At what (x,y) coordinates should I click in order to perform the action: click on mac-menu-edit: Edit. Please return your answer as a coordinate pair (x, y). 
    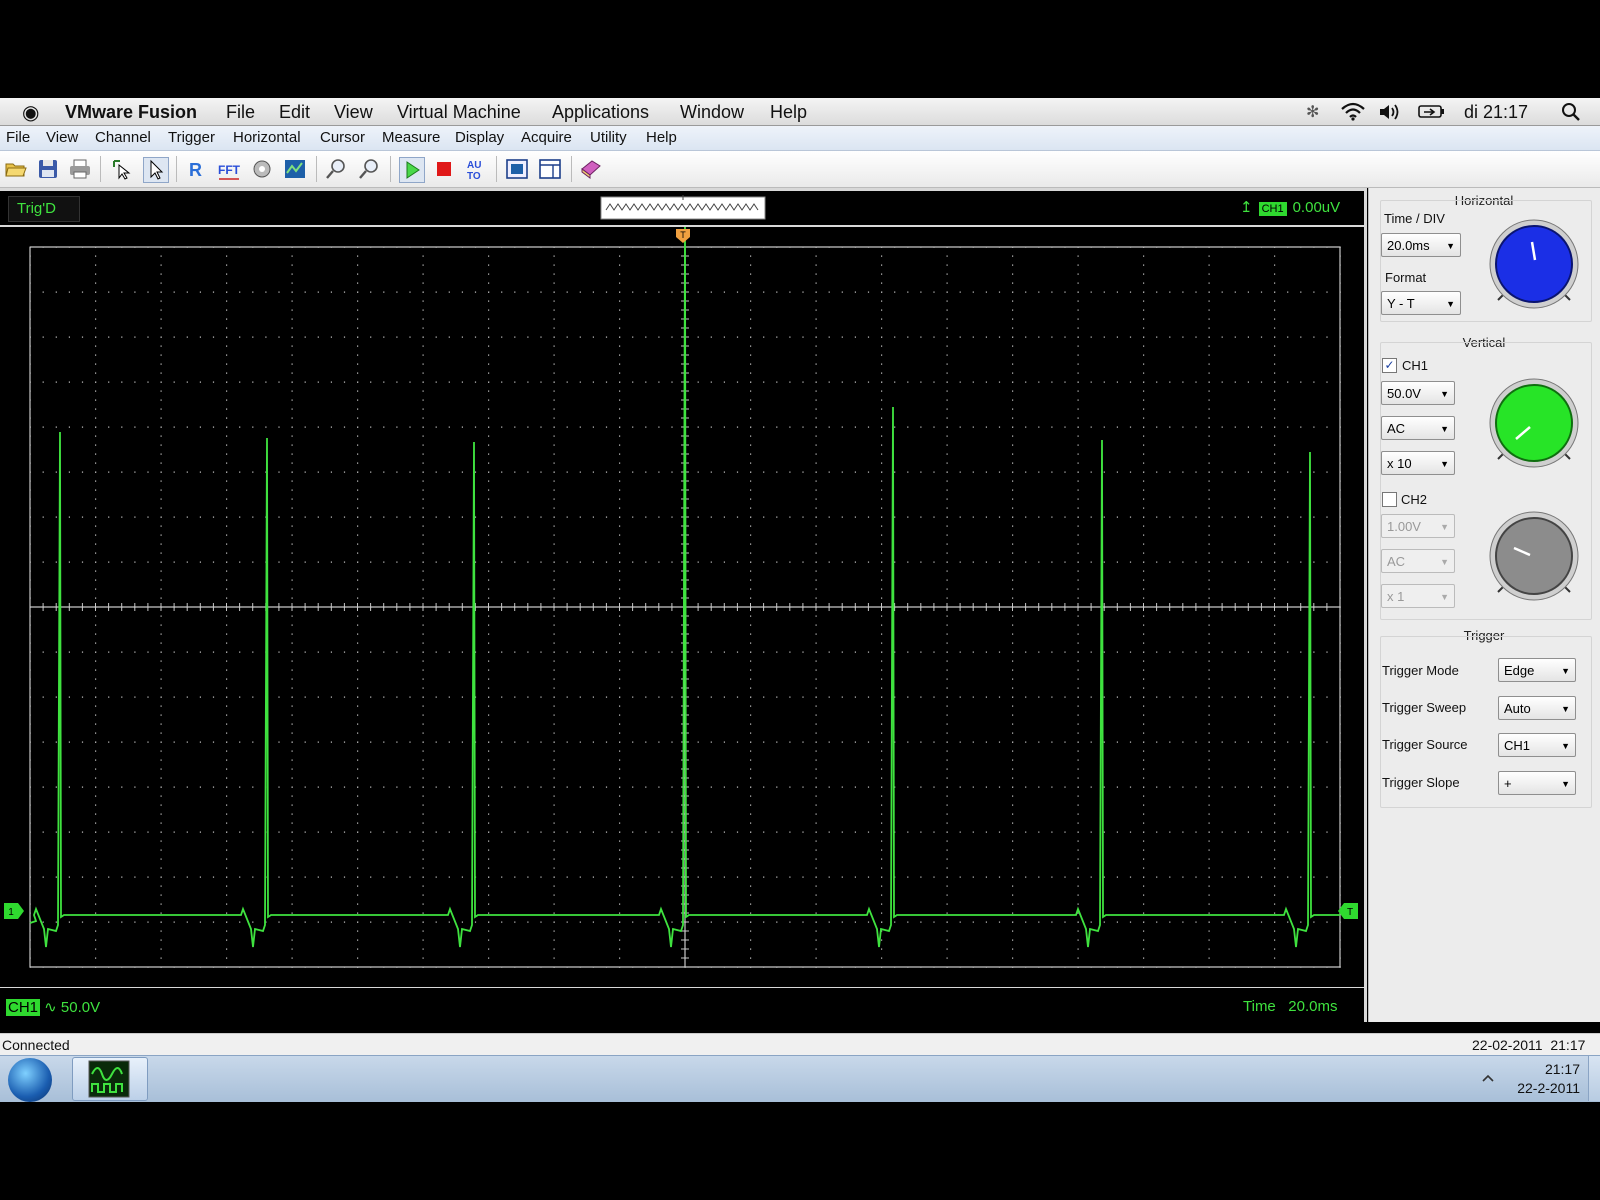
    Looking at the image, I should click on (294, 112).